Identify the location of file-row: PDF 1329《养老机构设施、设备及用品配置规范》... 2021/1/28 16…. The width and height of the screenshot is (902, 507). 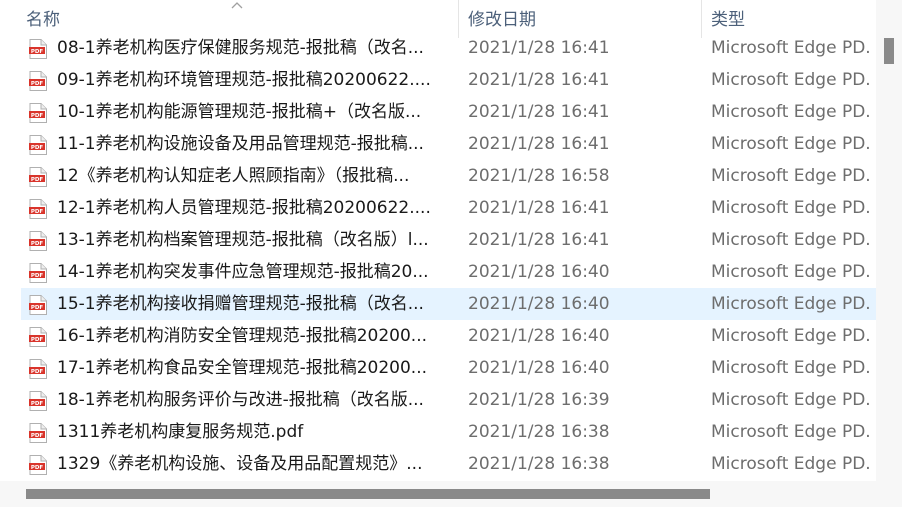
(438, 464).